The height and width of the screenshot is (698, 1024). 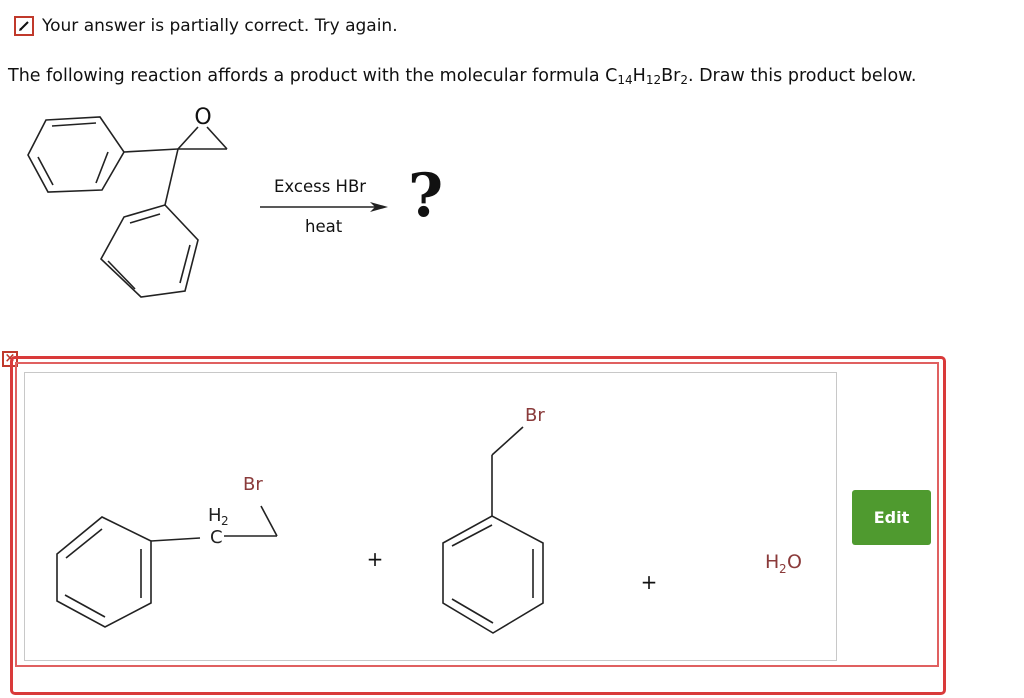 I want to click on benzene-ring-upper, so click(x=76, y=154).